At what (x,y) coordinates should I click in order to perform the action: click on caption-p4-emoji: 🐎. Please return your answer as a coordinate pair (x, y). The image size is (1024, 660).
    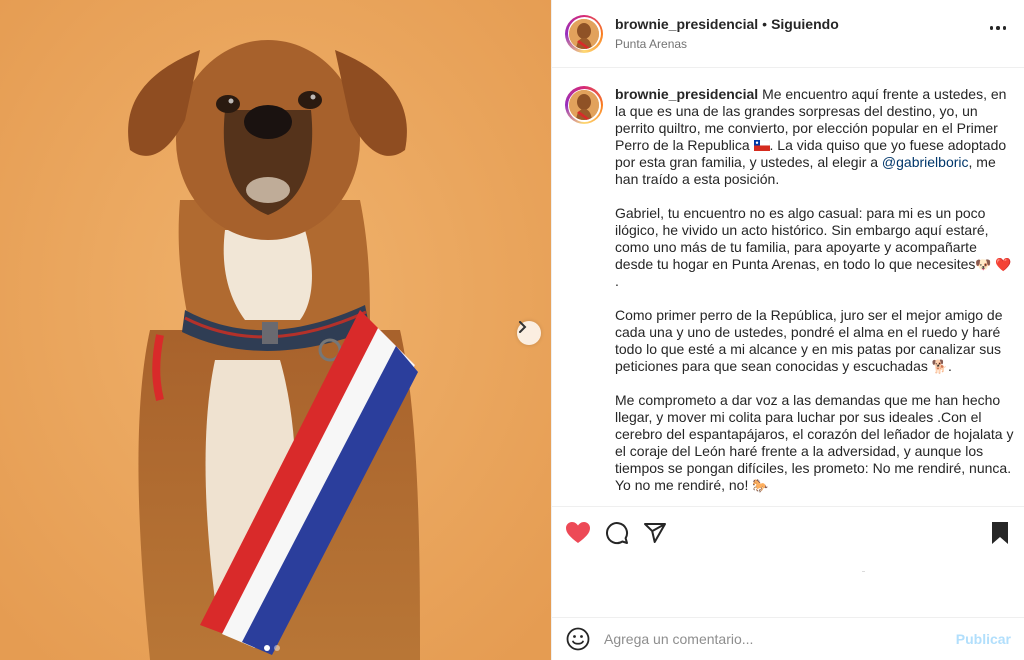
    Looking at the image, I should click on (760, 485).